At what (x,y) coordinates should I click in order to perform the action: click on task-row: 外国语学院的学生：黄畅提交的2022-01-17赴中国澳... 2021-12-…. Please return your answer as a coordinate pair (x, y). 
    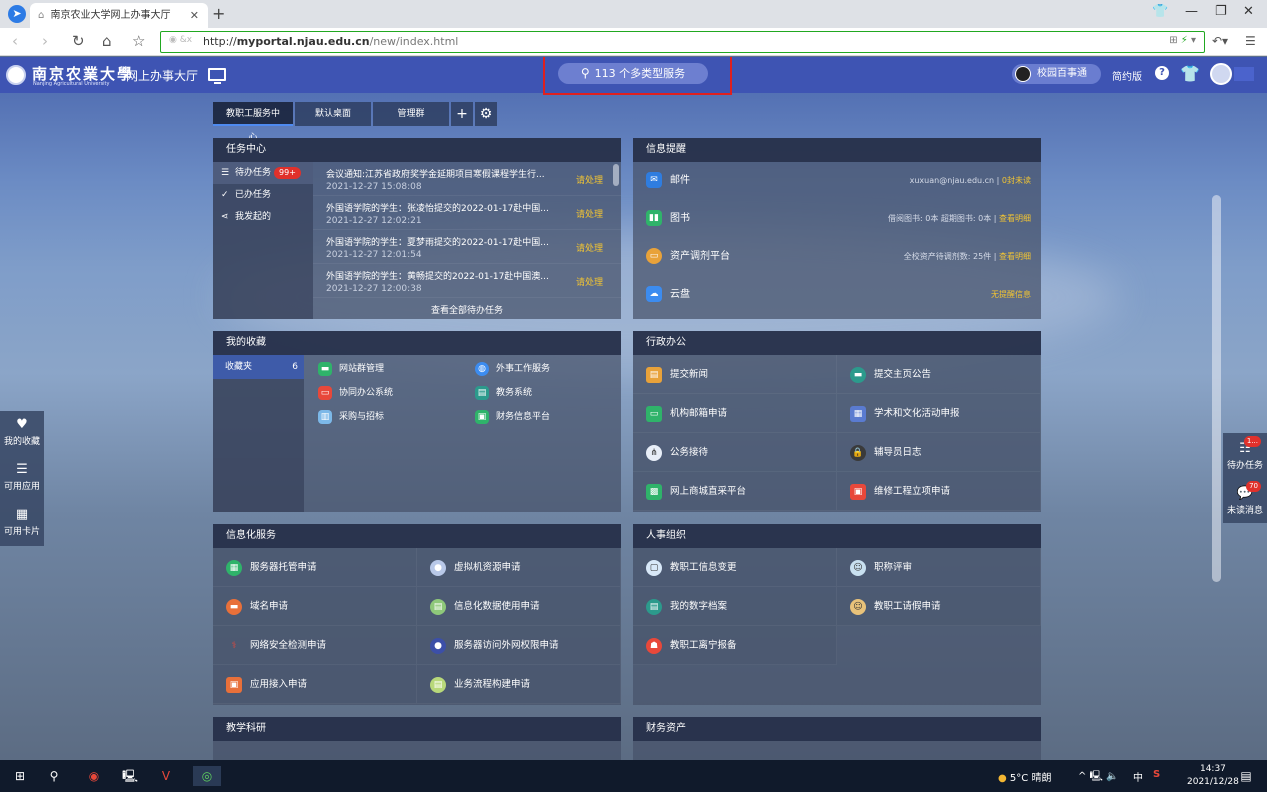
    Looking at the image, I should click on (467, 281).